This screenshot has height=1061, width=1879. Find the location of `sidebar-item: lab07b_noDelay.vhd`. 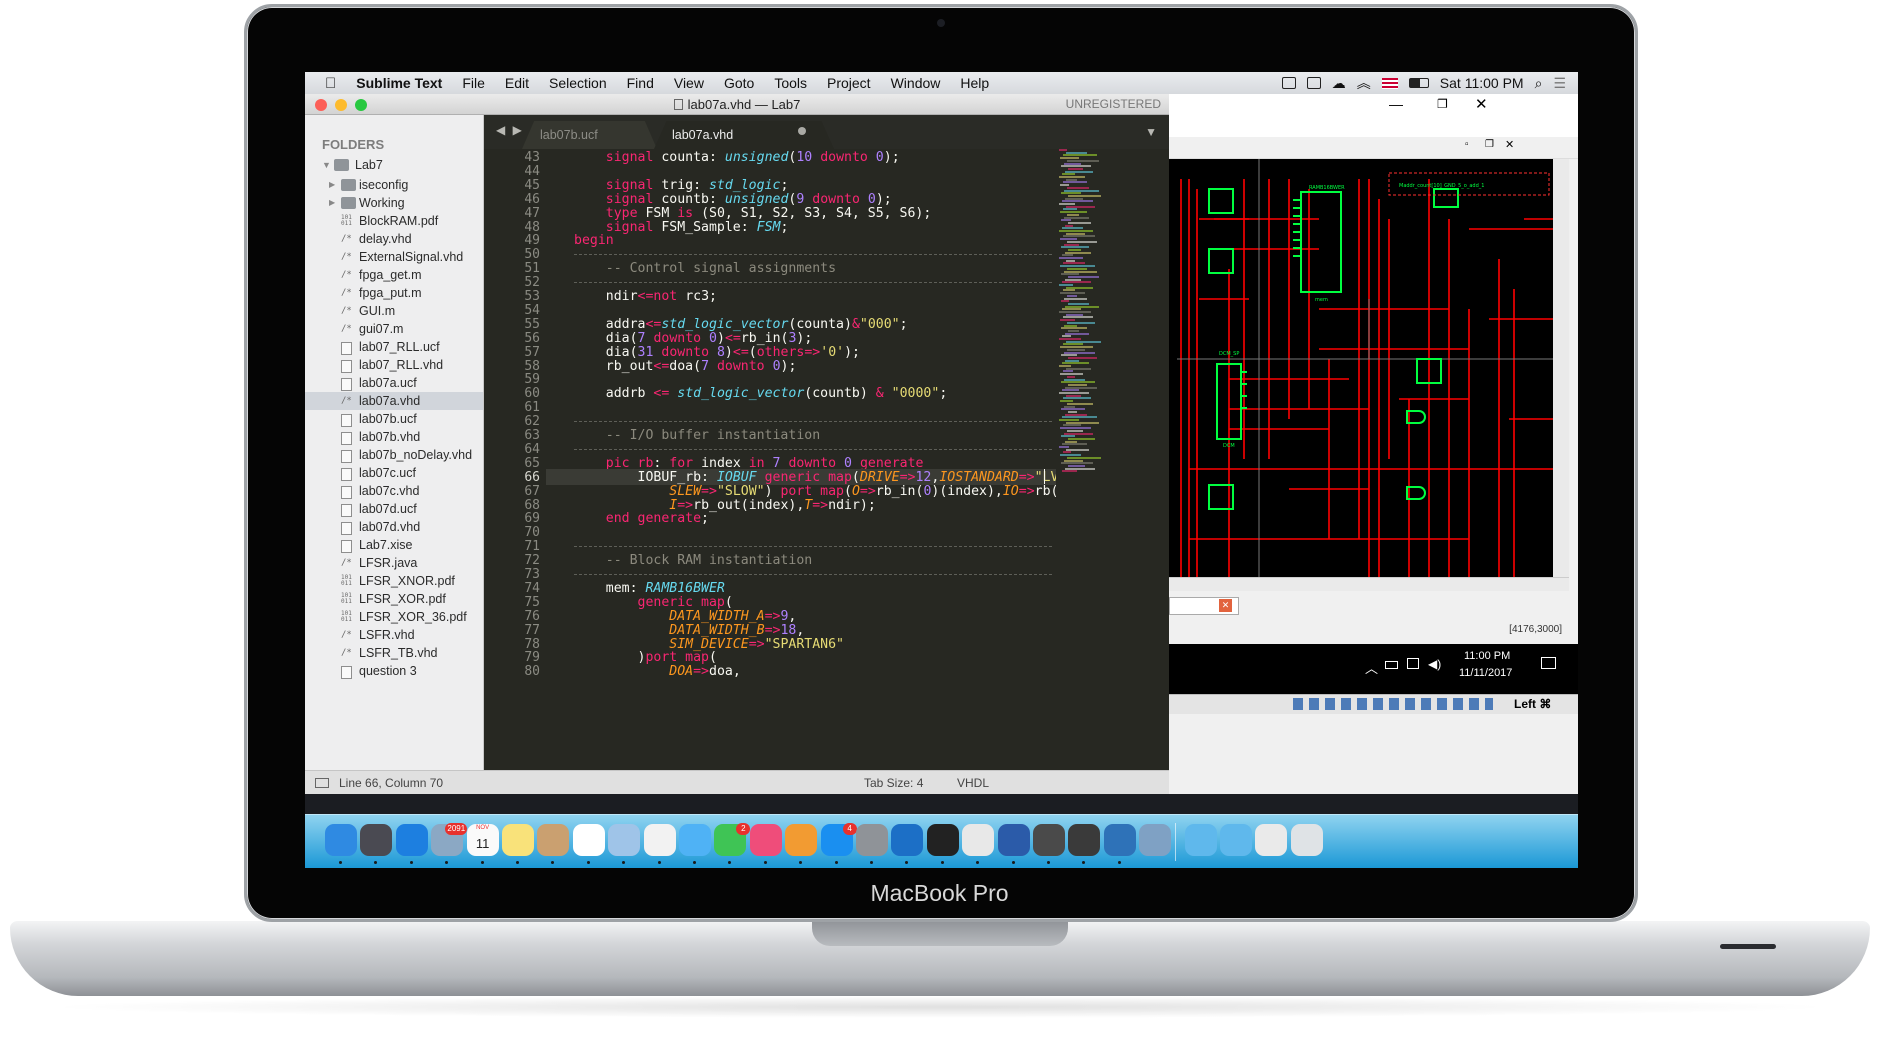

sidebar-item: lab07b_noDelay.vhd is located at coordinates (394, 455).